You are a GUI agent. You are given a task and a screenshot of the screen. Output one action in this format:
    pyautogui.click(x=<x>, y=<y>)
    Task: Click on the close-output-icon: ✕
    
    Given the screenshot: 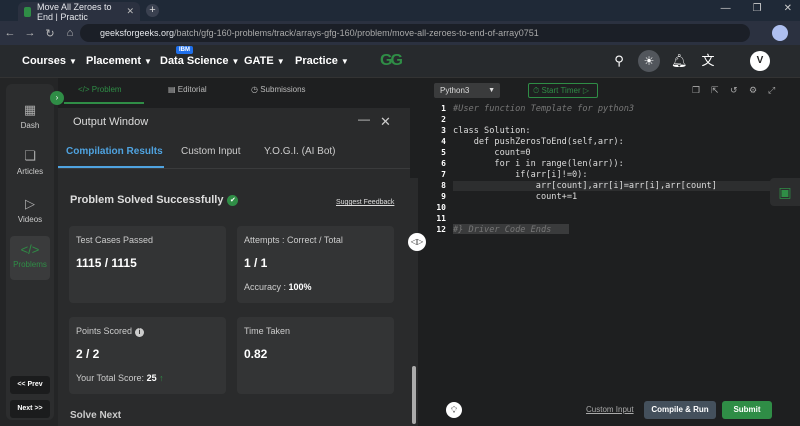 What is the action you would take?
    pyautogui.click(x=385, y=122)
    